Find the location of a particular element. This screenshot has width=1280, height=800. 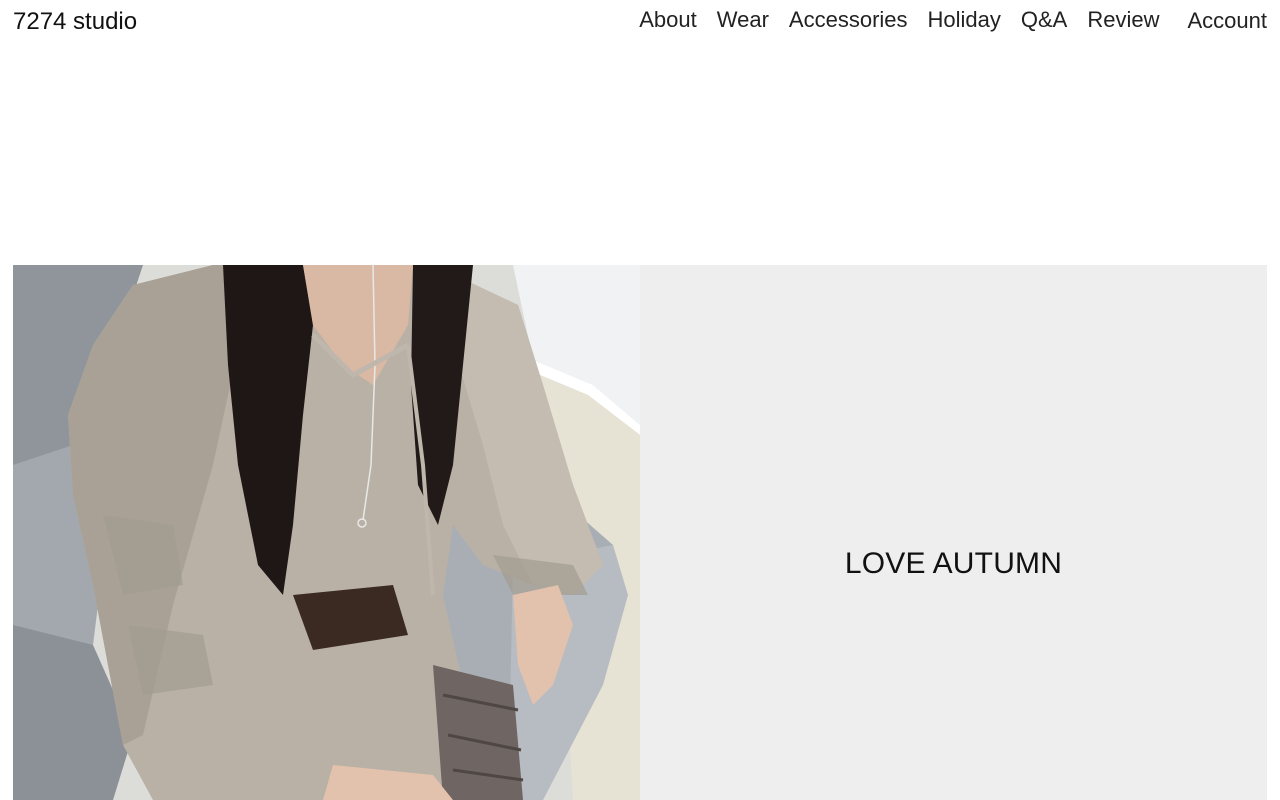

nav-link-review: Review is located at coordinates (1123, 20).